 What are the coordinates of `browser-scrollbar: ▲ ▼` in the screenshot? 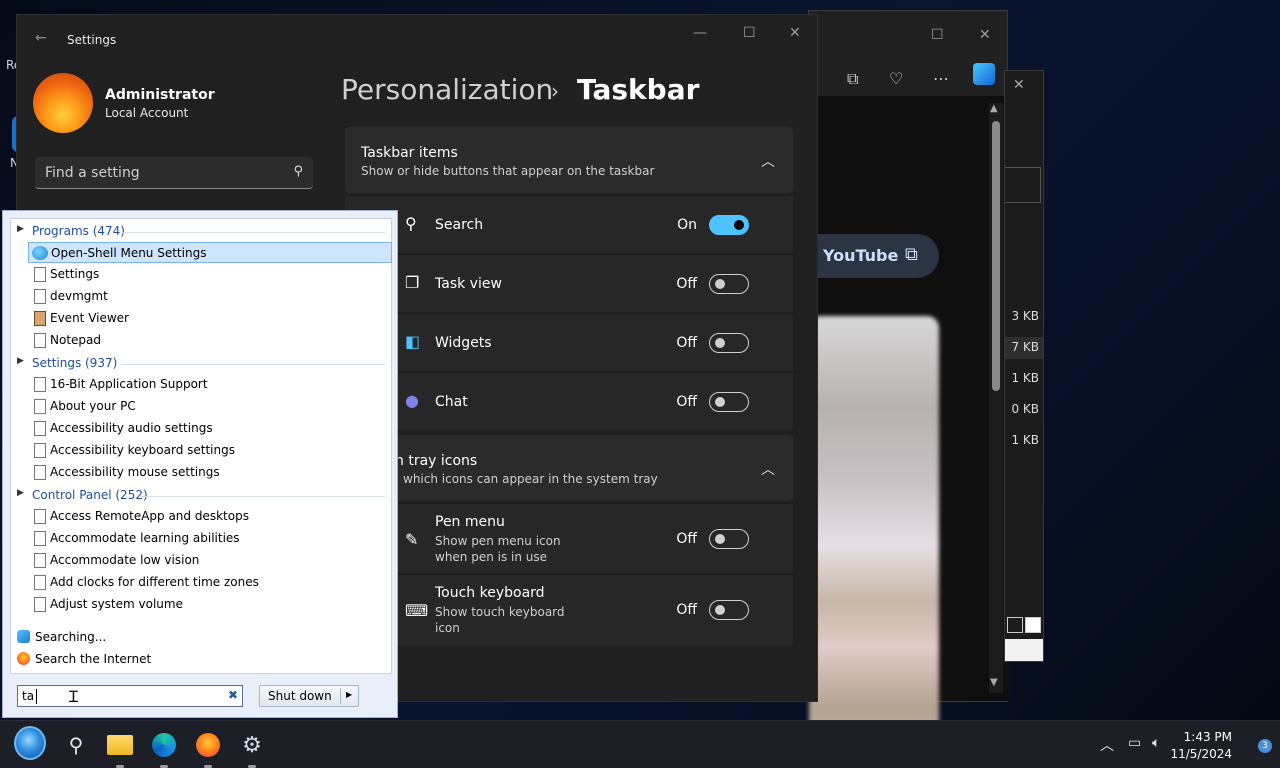 It's located at (996, 398).